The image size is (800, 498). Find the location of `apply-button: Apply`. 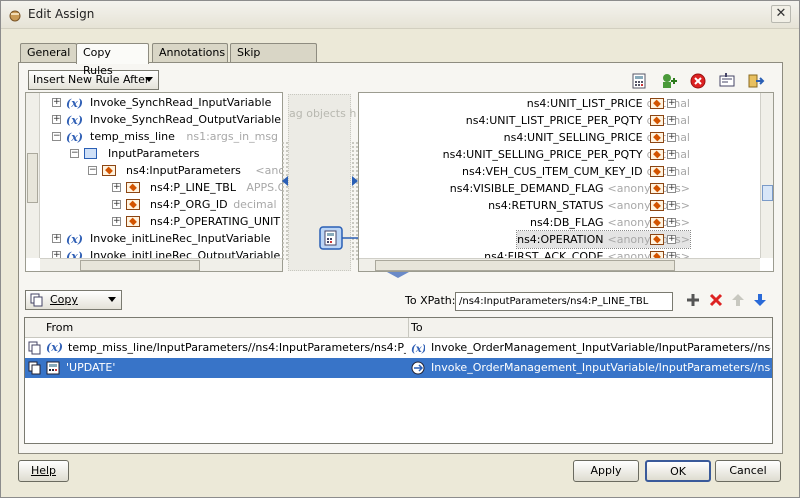

apply-button: Apply is located at coordinates (606, 471).